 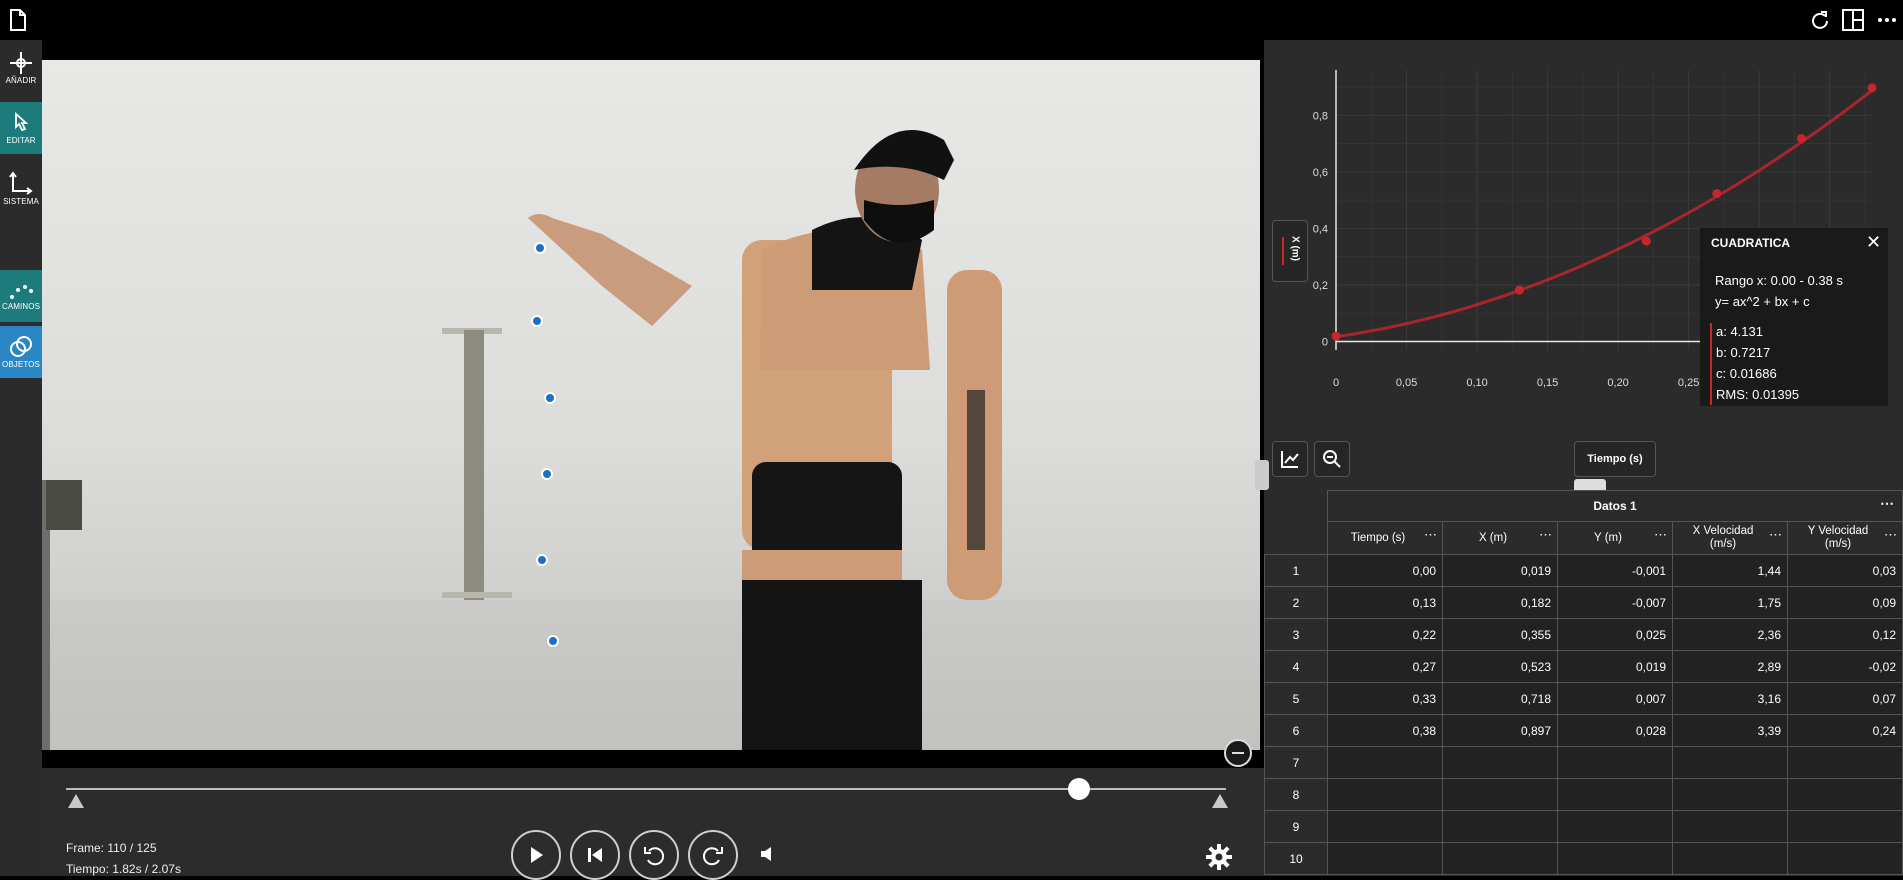 I want to click on tool-system: SISTEMA, so click(x=21, y=188).